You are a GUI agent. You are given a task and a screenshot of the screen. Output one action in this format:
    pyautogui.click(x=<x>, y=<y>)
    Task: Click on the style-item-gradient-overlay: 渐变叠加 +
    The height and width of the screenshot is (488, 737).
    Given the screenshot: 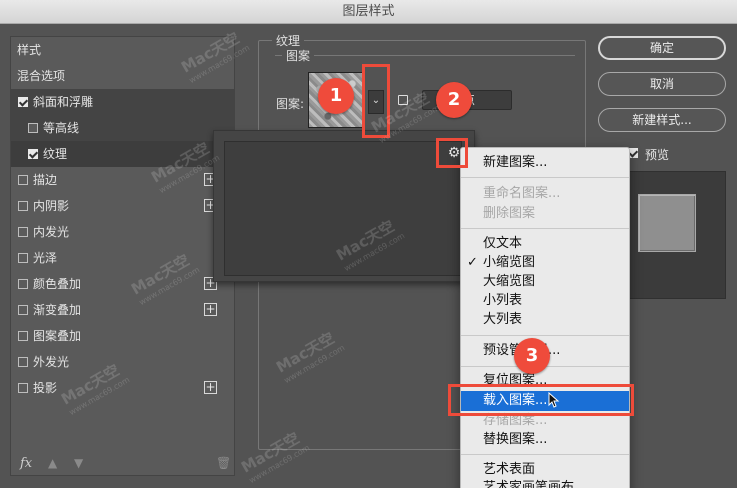 What is the action you would take?
    pyautogui.click(x=122, y=310)
    